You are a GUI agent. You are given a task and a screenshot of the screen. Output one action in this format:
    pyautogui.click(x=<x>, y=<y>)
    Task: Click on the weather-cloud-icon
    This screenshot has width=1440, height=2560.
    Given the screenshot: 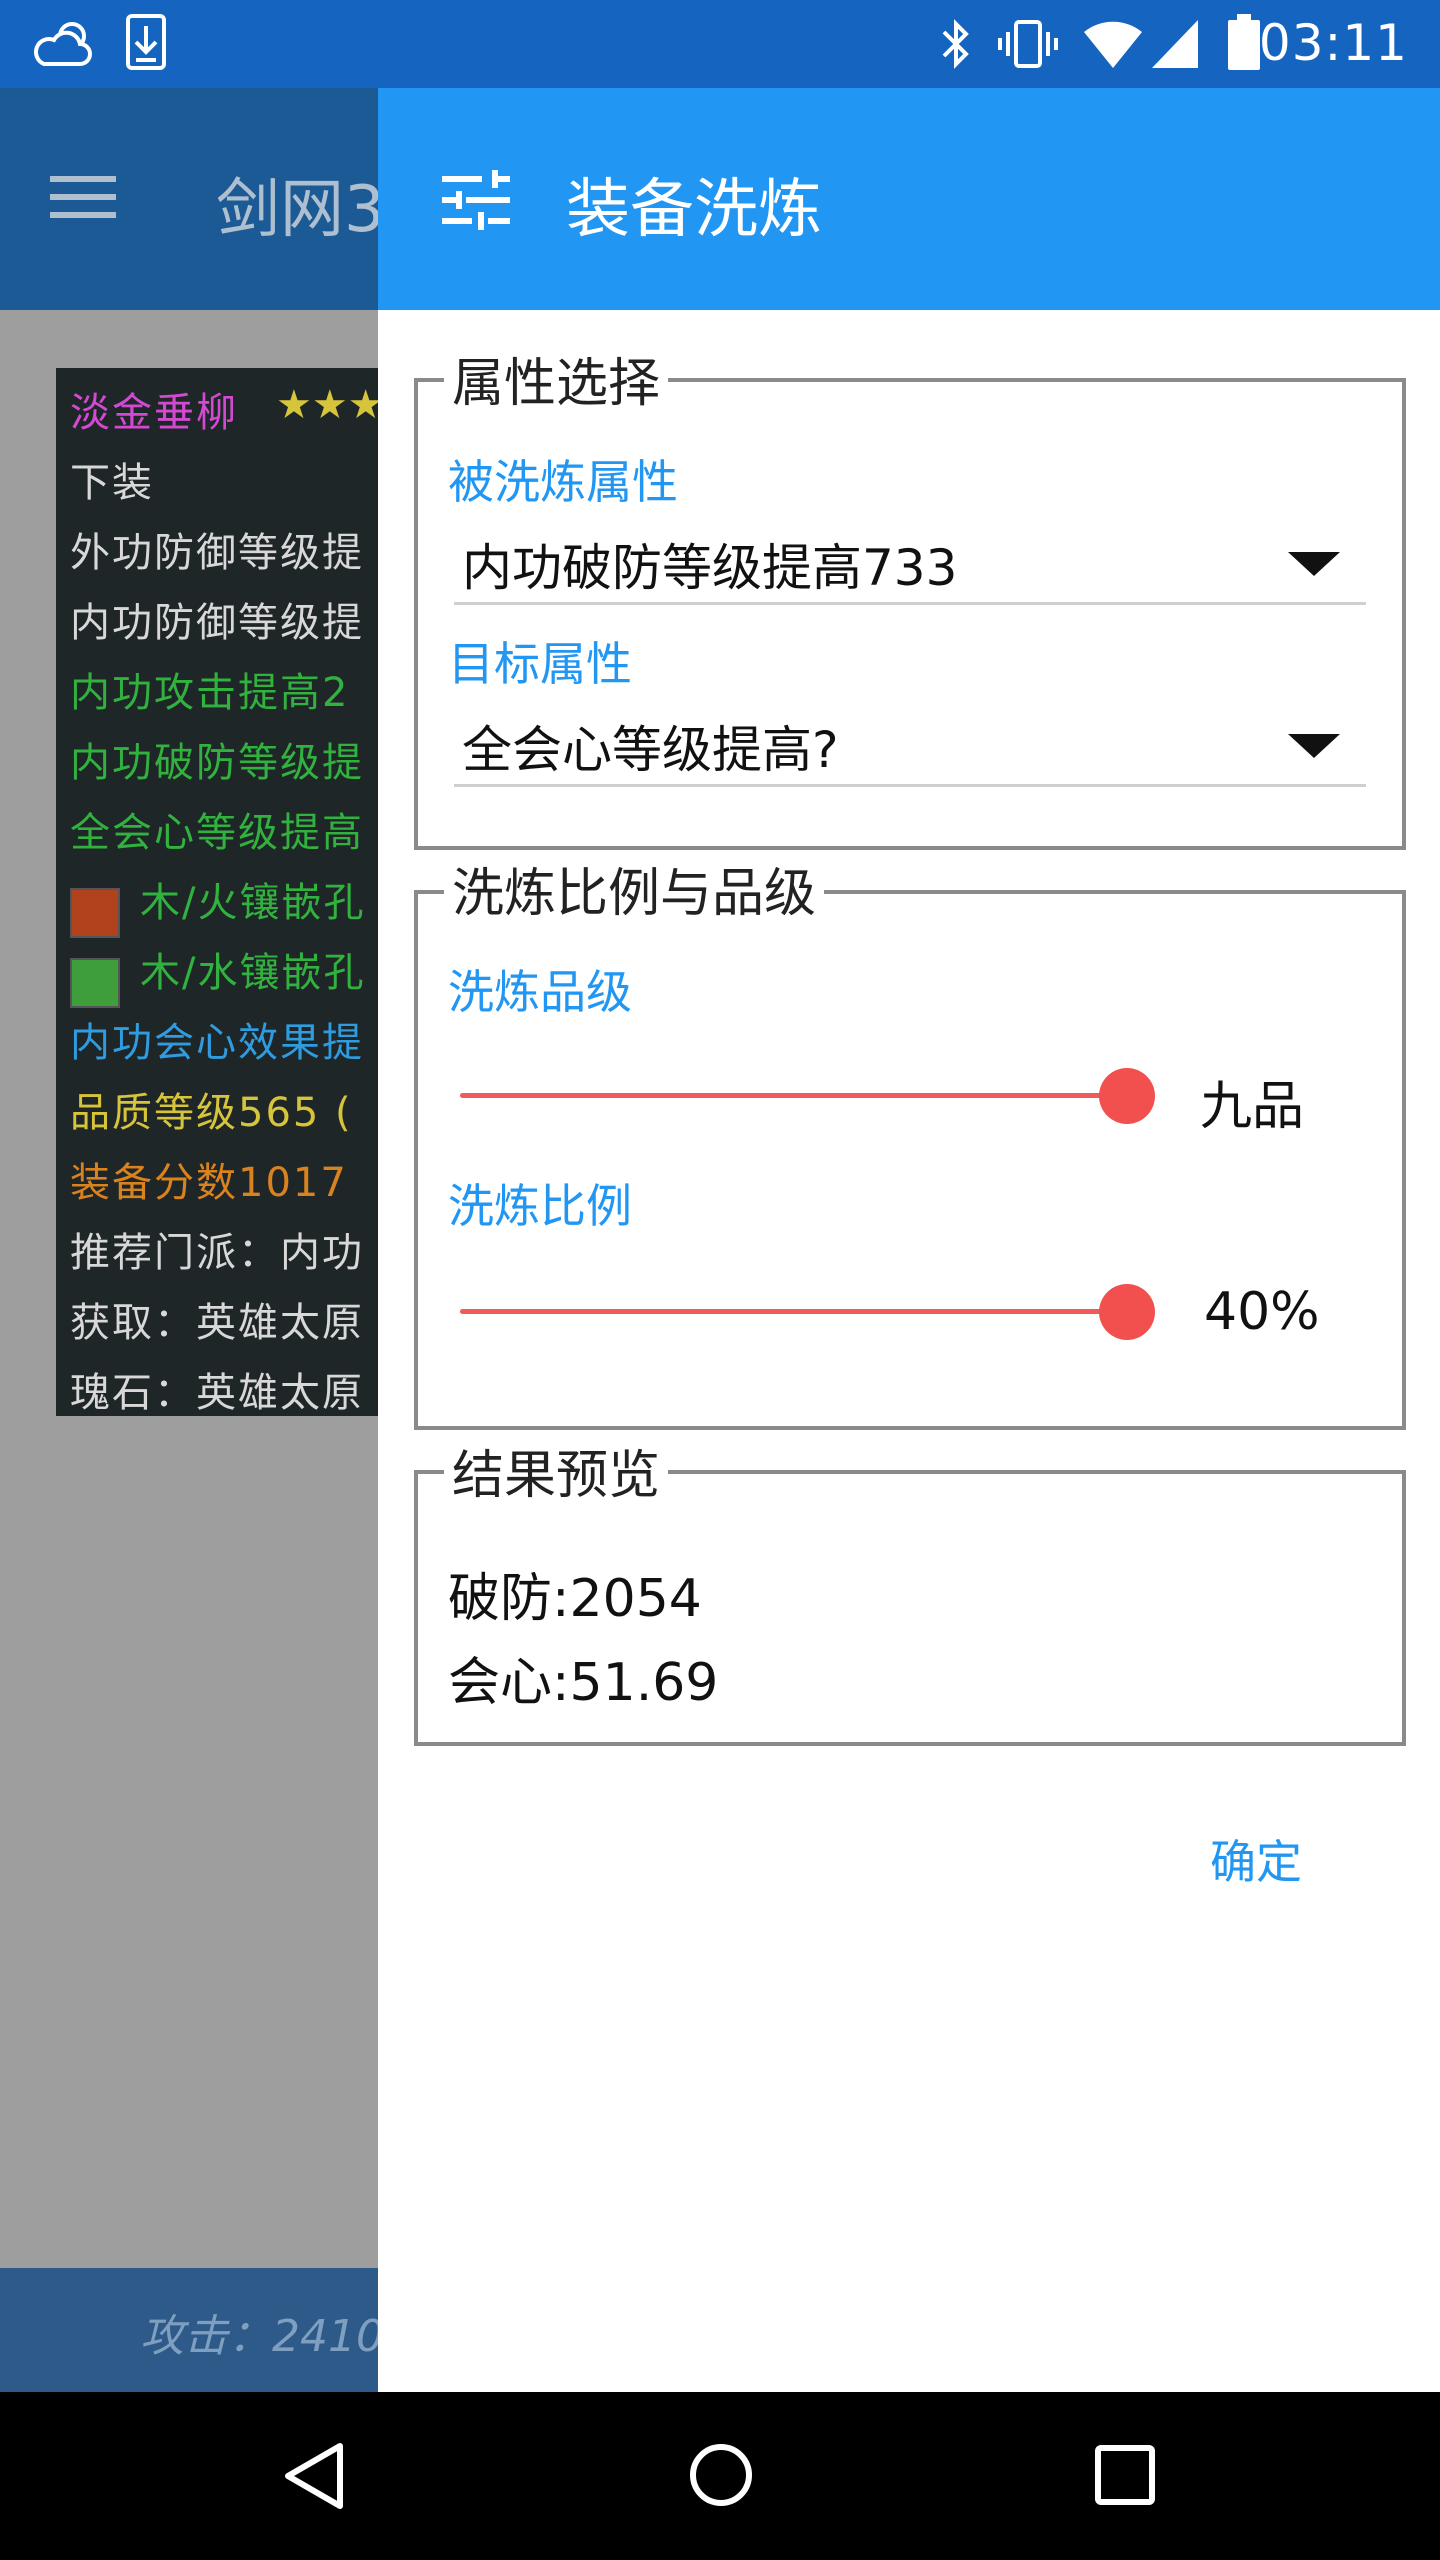 What is the action you would take?
    pyautogui.click(x=63, y=44)
    